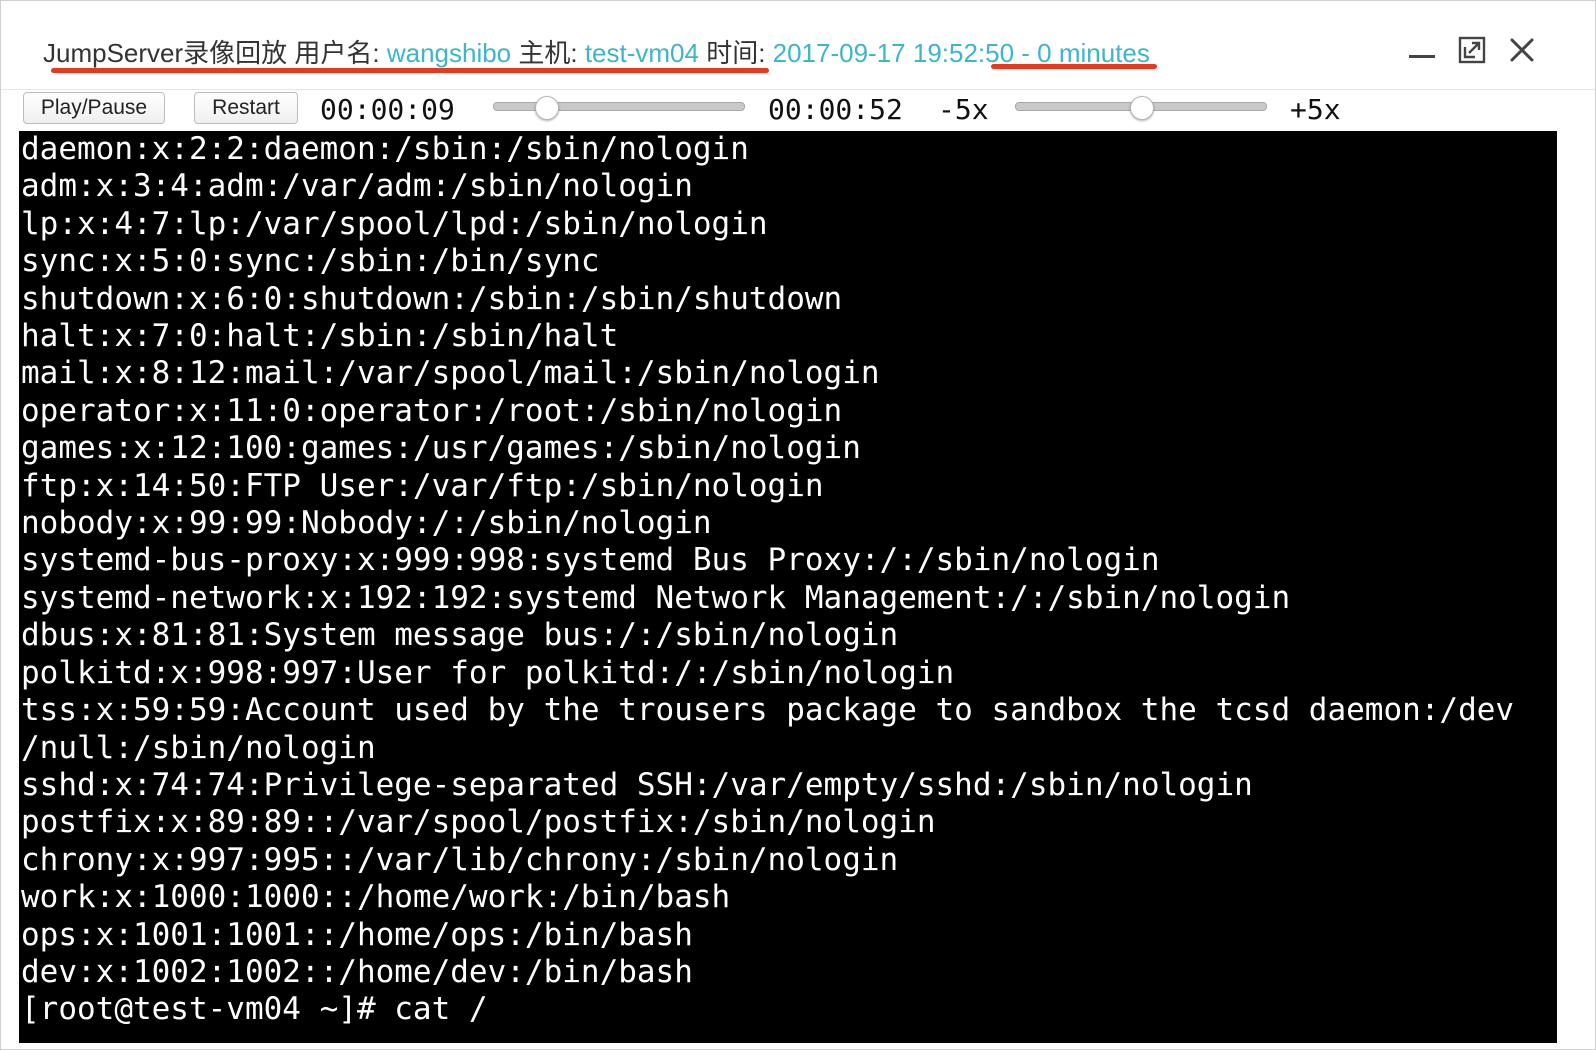 The image size is (1596, 1050). I want to click on maximize-button, so click(1472, 50).